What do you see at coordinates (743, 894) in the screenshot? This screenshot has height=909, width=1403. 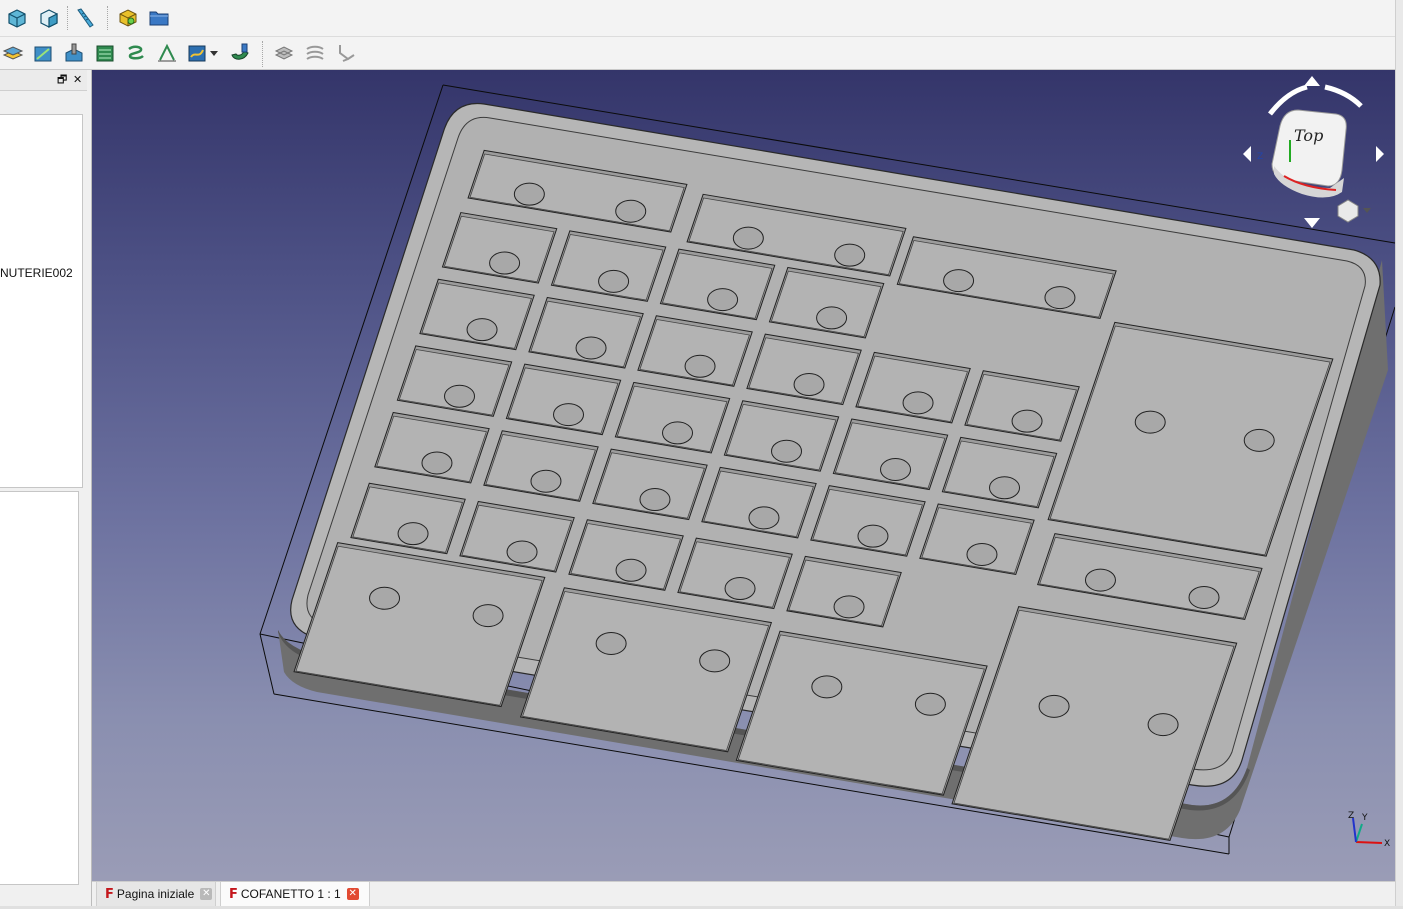 I see `document-tab-bar: F Pagina iniziale ✕ F COFANETTO 1 : 1 ✕` at bounding box center [743, 894].